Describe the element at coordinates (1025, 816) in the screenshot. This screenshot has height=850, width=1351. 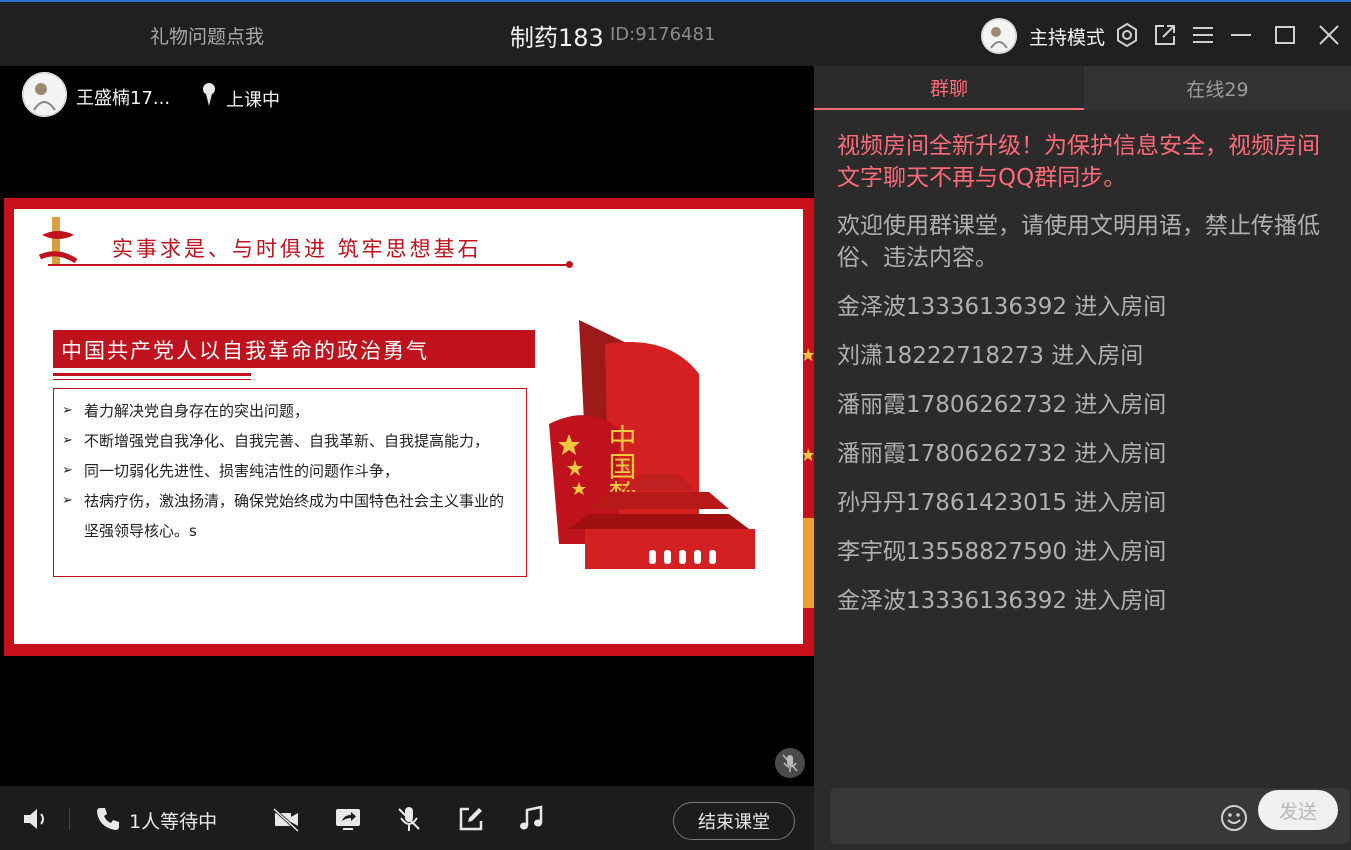
I see `chat-input` at that location.